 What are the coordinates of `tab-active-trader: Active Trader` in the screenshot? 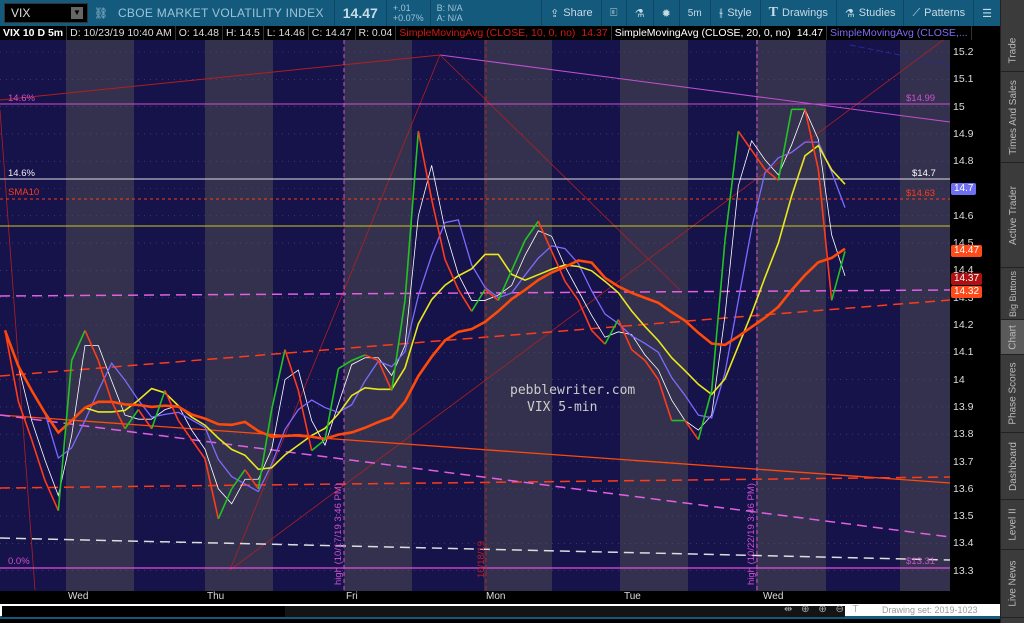 It's located at (1012, 215).